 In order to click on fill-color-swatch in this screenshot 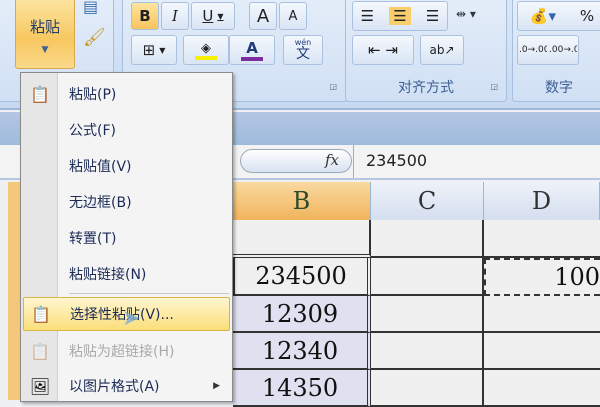, I will do `click(206, 57)`.